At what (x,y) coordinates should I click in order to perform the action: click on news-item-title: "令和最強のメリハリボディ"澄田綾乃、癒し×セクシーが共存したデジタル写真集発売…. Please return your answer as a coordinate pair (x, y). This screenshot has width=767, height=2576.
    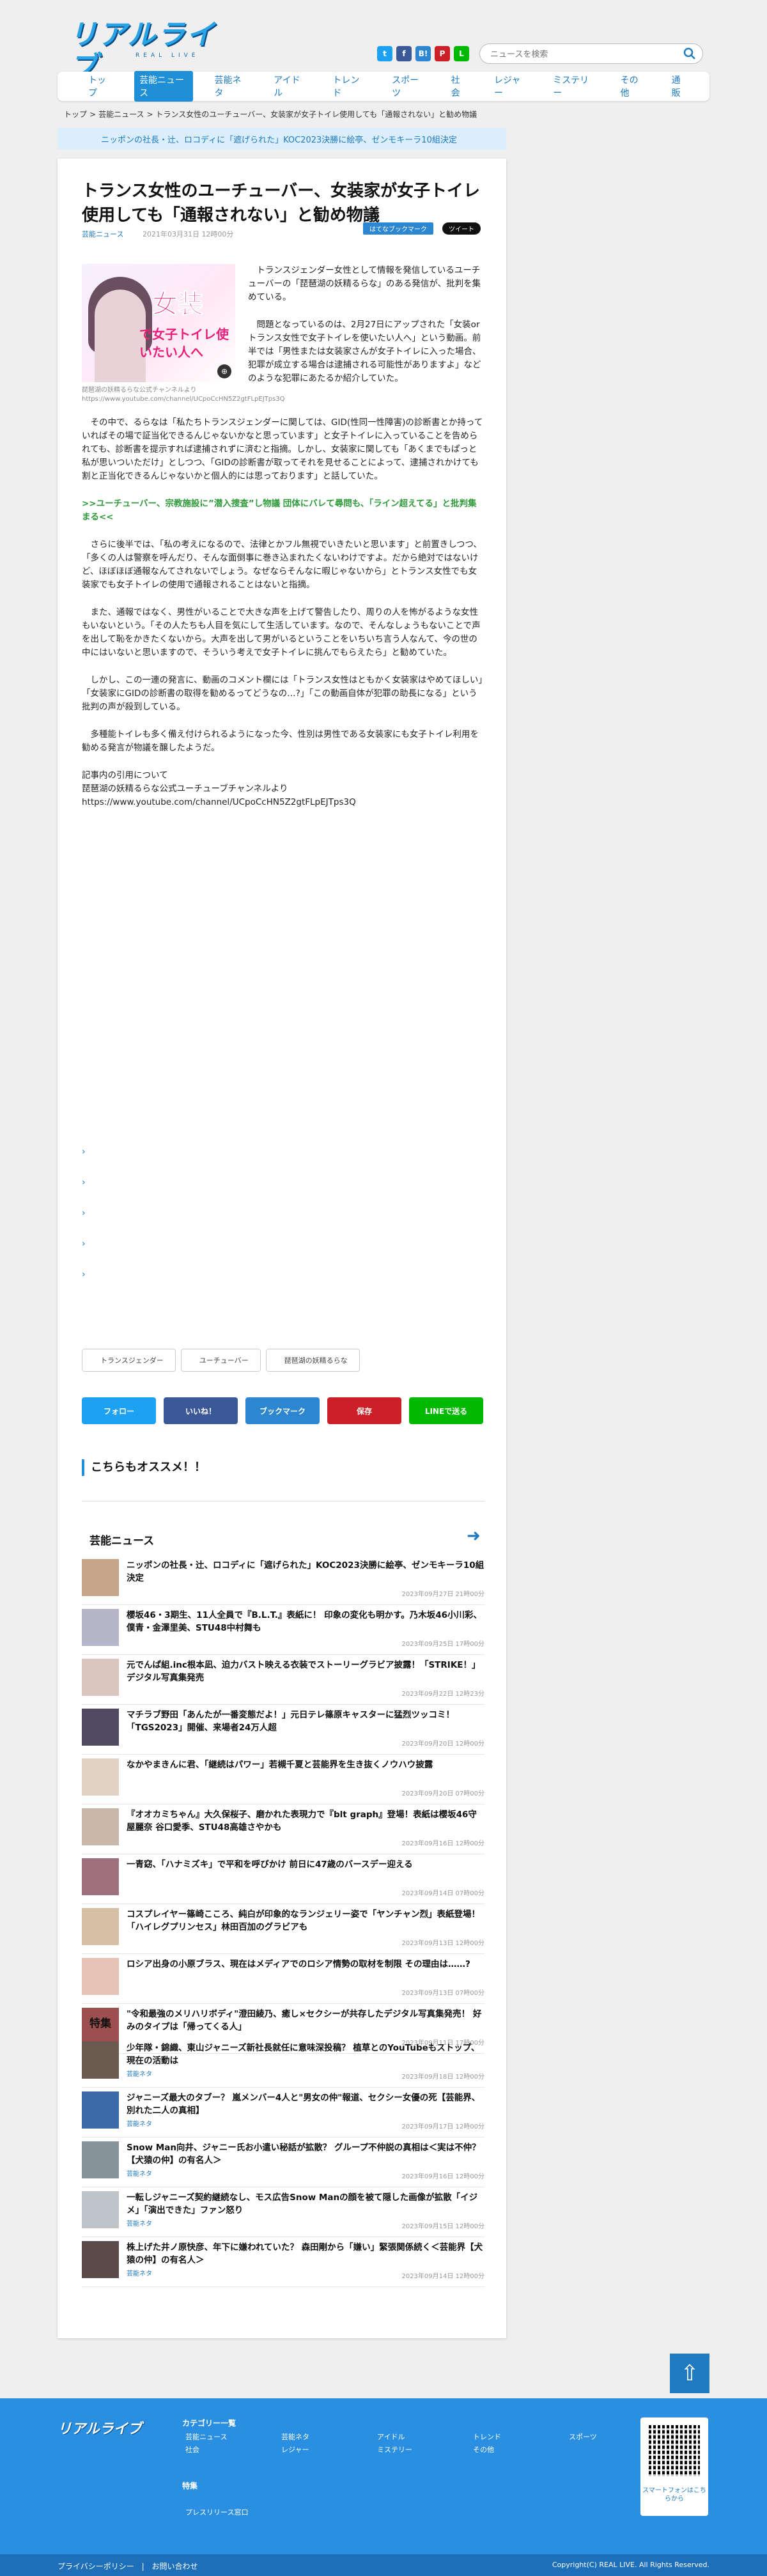
    Looking at the image, I should click on (305, 2020).